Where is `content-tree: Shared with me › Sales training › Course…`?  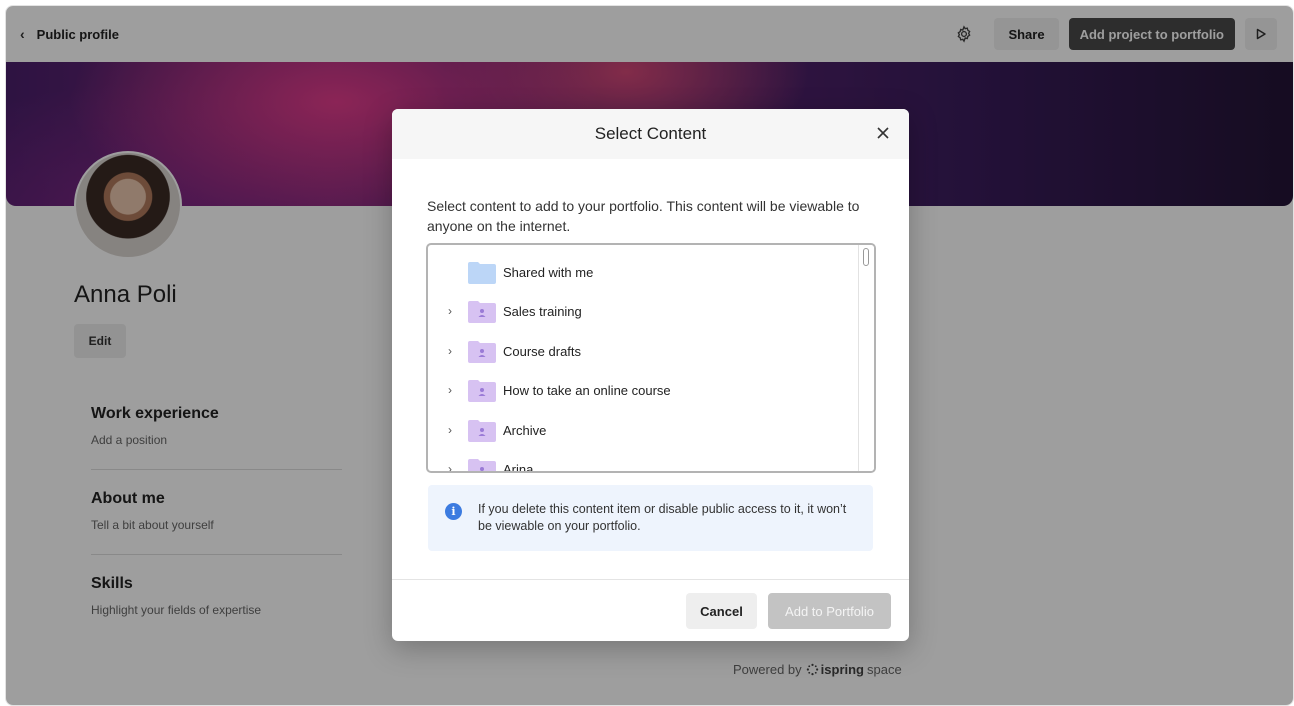 content-tree: Shared with me › Sales training › Course… is located at coordinates (651, 358).